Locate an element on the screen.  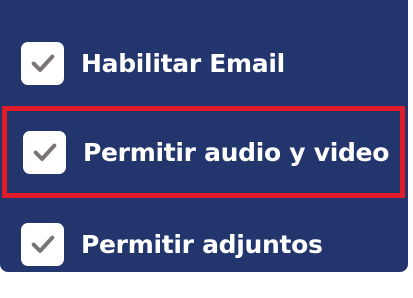
checkbox-permitir-adjuntos is located at coordinates (42, 244).